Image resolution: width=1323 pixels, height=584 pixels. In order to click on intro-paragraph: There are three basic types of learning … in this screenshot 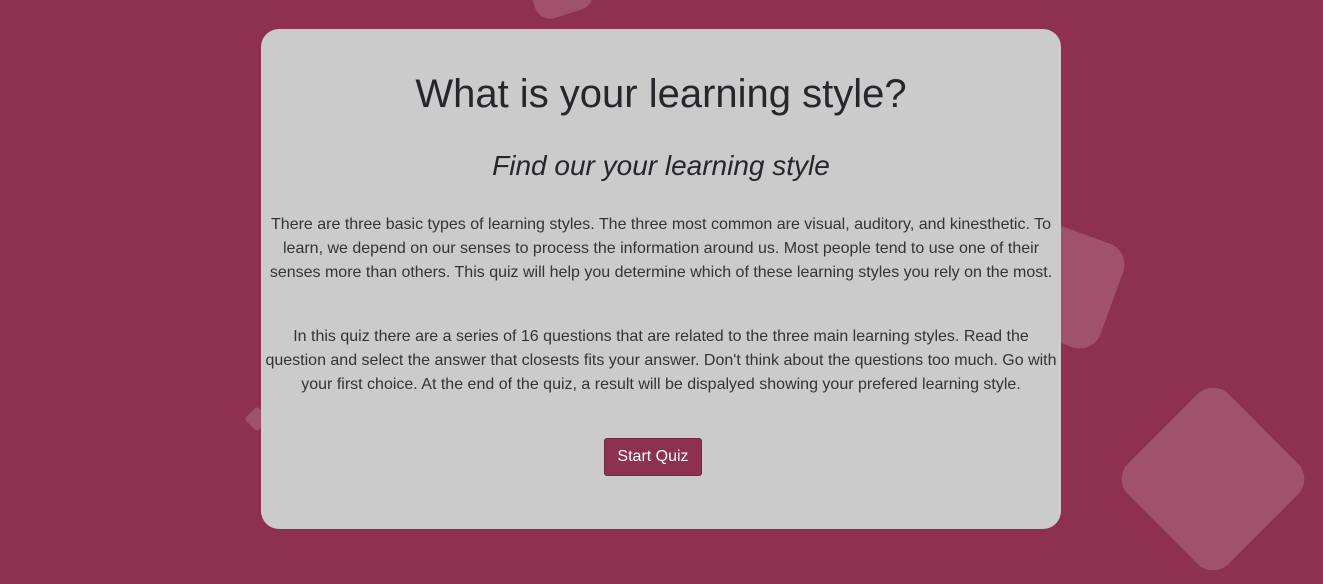, I will do `click(661, 248)`.